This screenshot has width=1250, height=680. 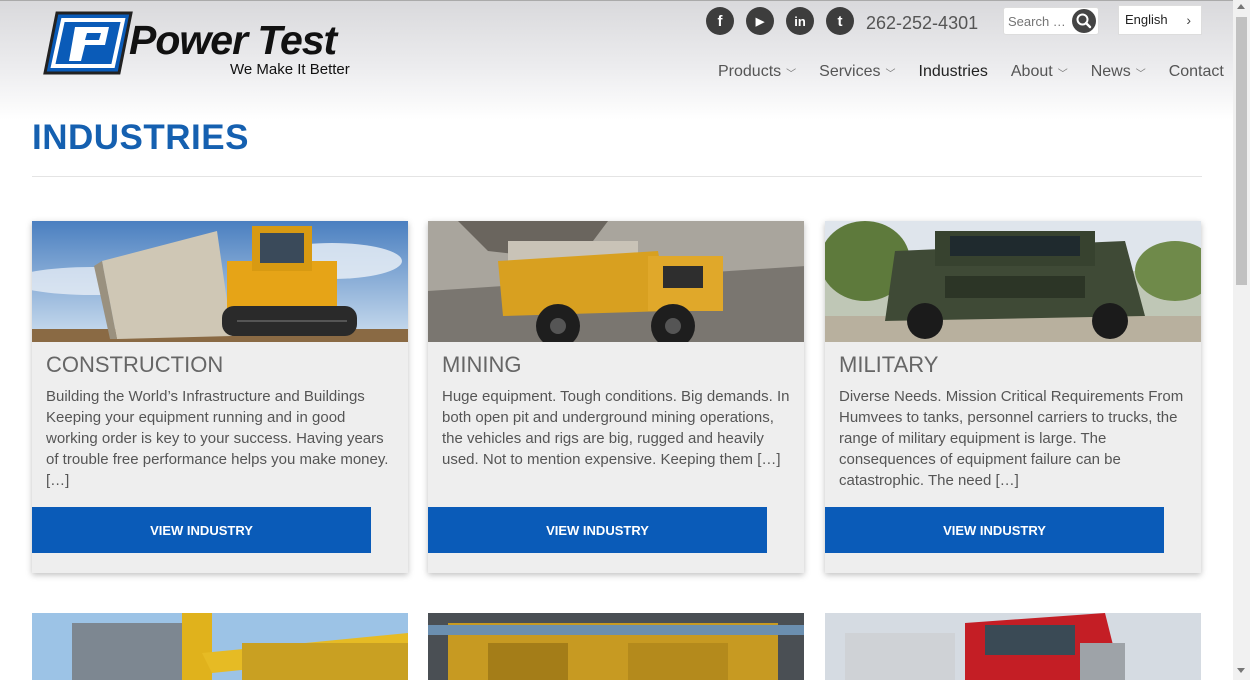 I want to click on language-selector: English ›, so click(x=1160, y=20).